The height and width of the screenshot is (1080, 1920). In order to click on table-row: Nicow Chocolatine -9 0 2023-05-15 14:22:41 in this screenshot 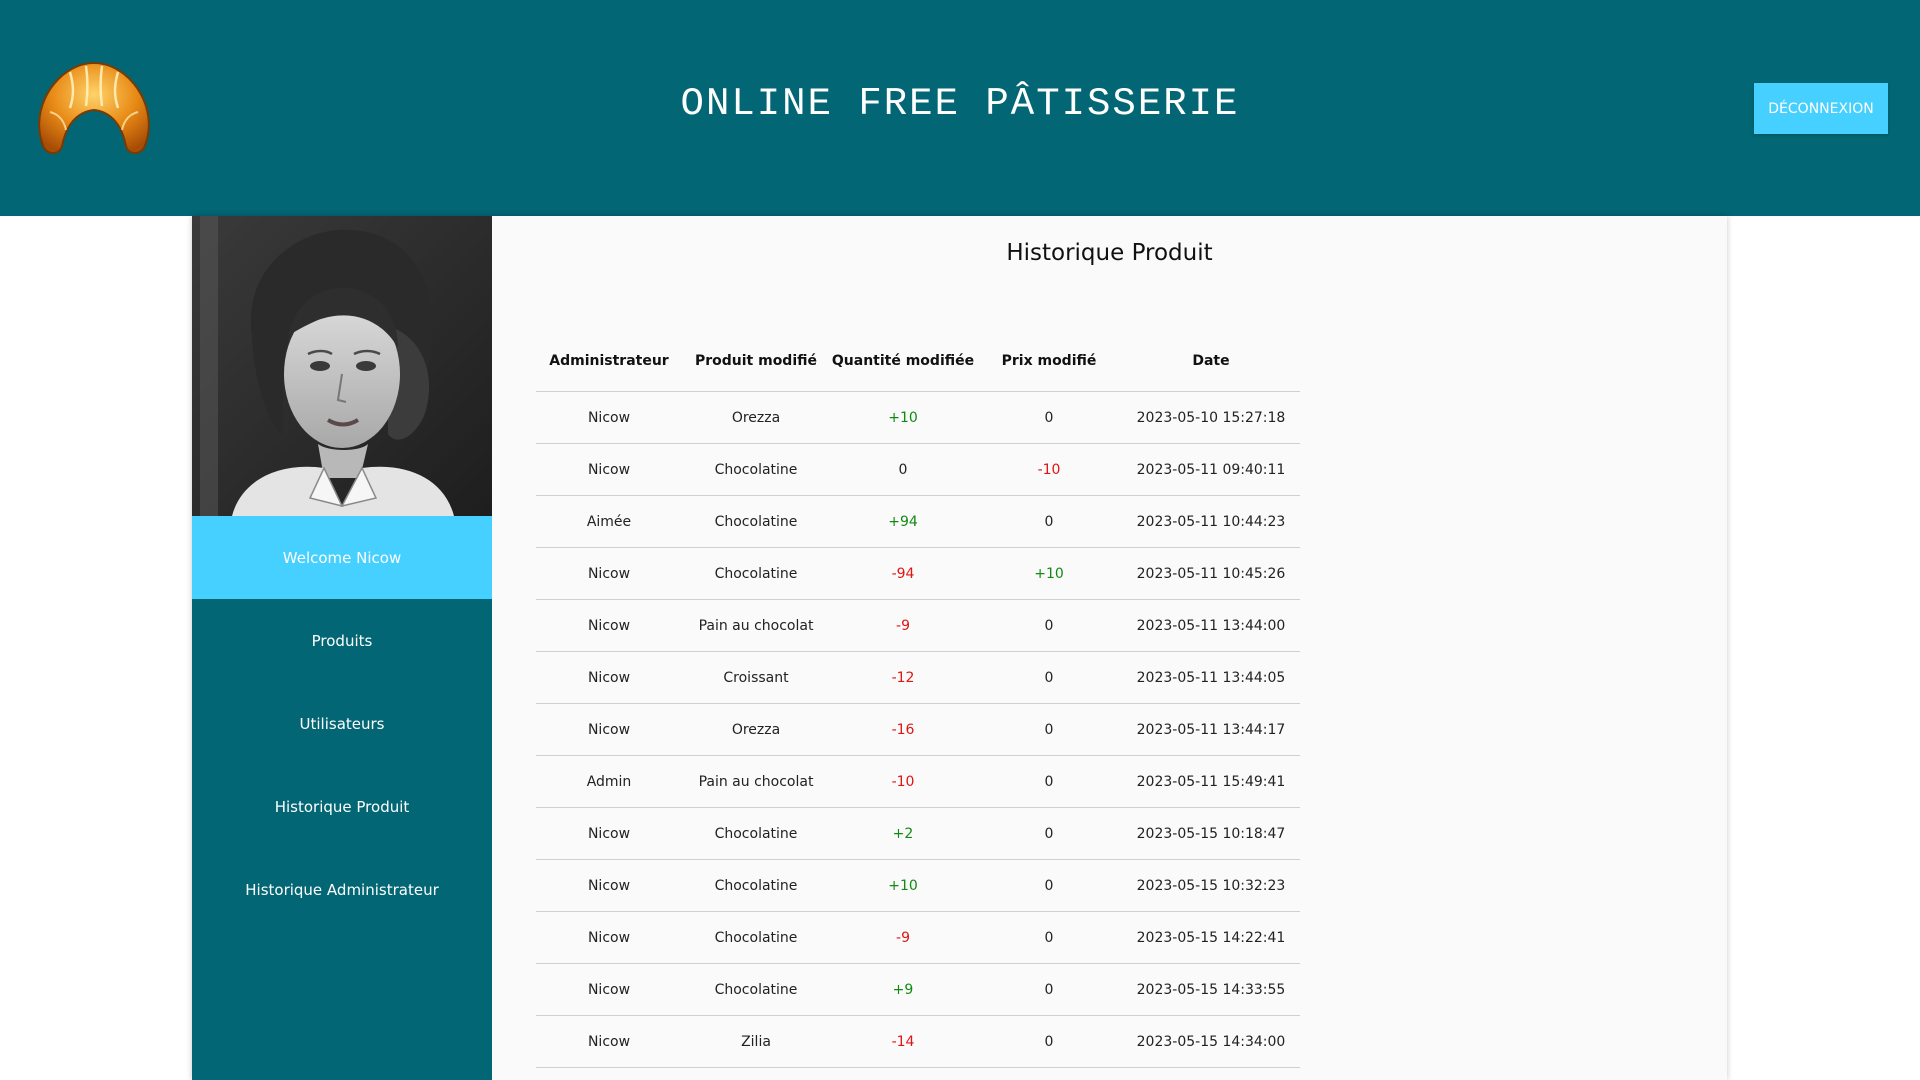, I will do `click(918, 937)`.